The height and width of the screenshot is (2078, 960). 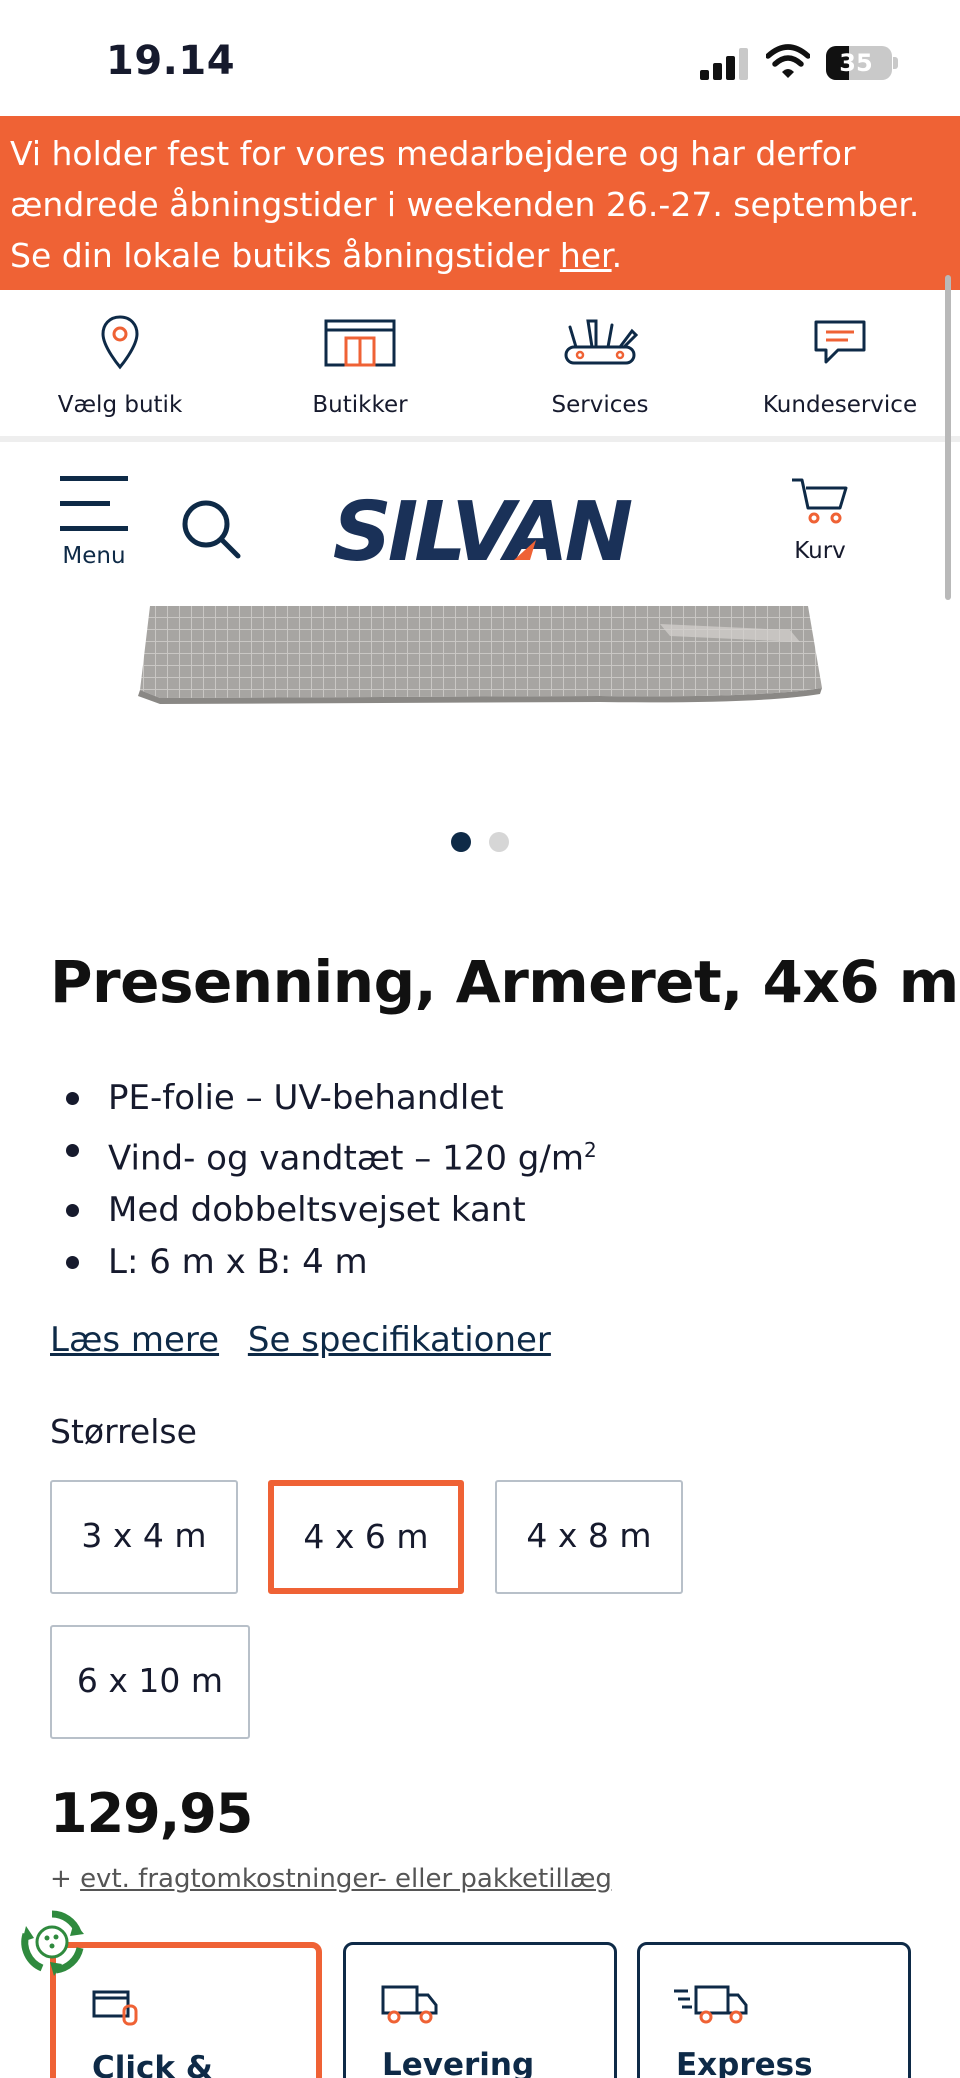 What do you see at coordinates (360, 405) in the screenshot?
I see `quick-link-label: Butikker` at bounding box center [360, 405].